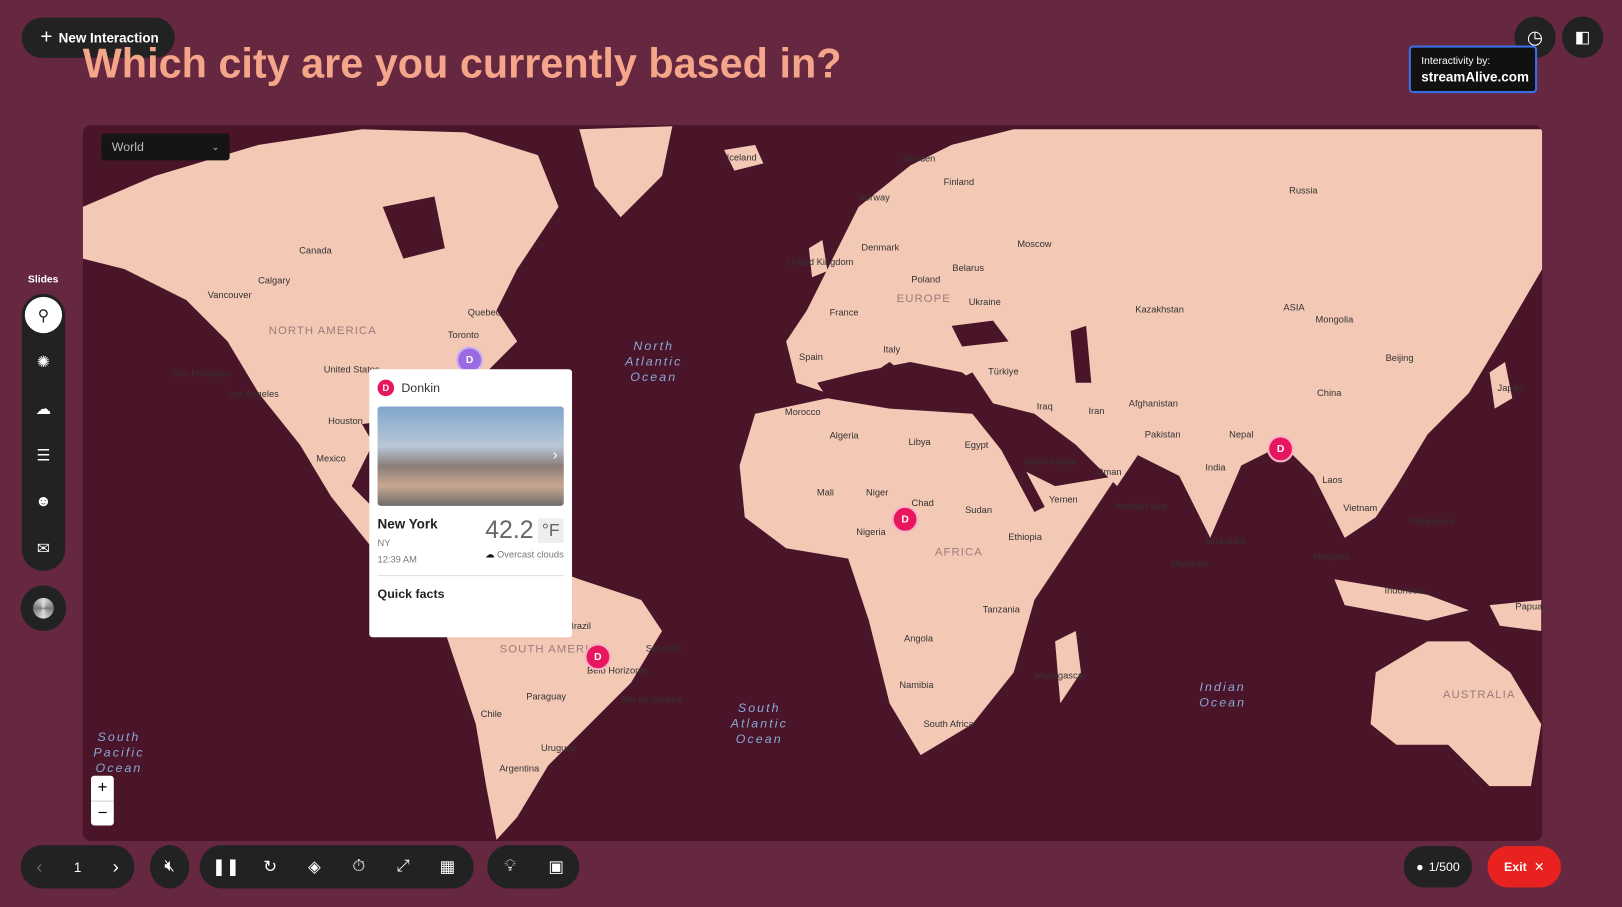 The height and width of the screenshot is (907, 1622). What do you see at coordinates (403, 866) in the screenshot?
I see `expand-icon: ⤢` at bounding box center [403, 866].